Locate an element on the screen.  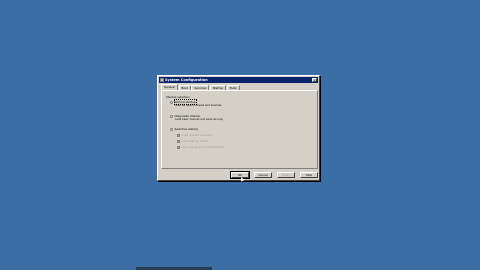
window-controls: × is located at coordinates (314, 80).